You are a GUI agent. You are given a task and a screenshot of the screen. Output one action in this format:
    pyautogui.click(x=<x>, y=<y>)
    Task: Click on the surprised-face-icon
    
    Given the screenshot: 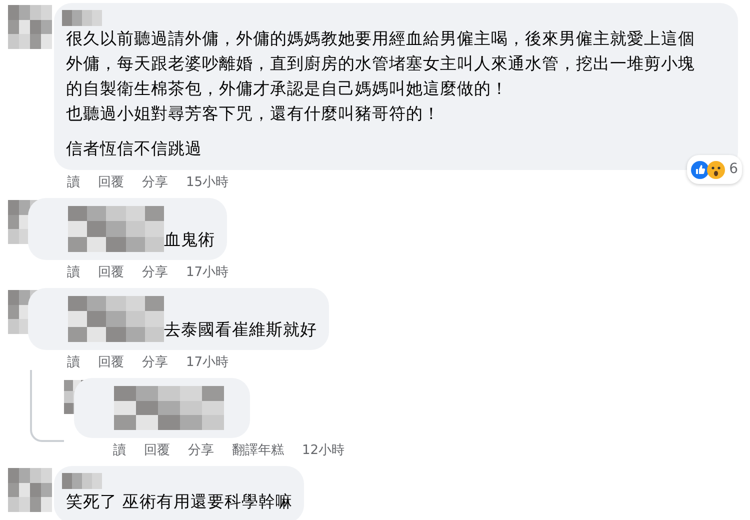 What is the action you would take?
    pyautogui.click(x=716, y=169)
    